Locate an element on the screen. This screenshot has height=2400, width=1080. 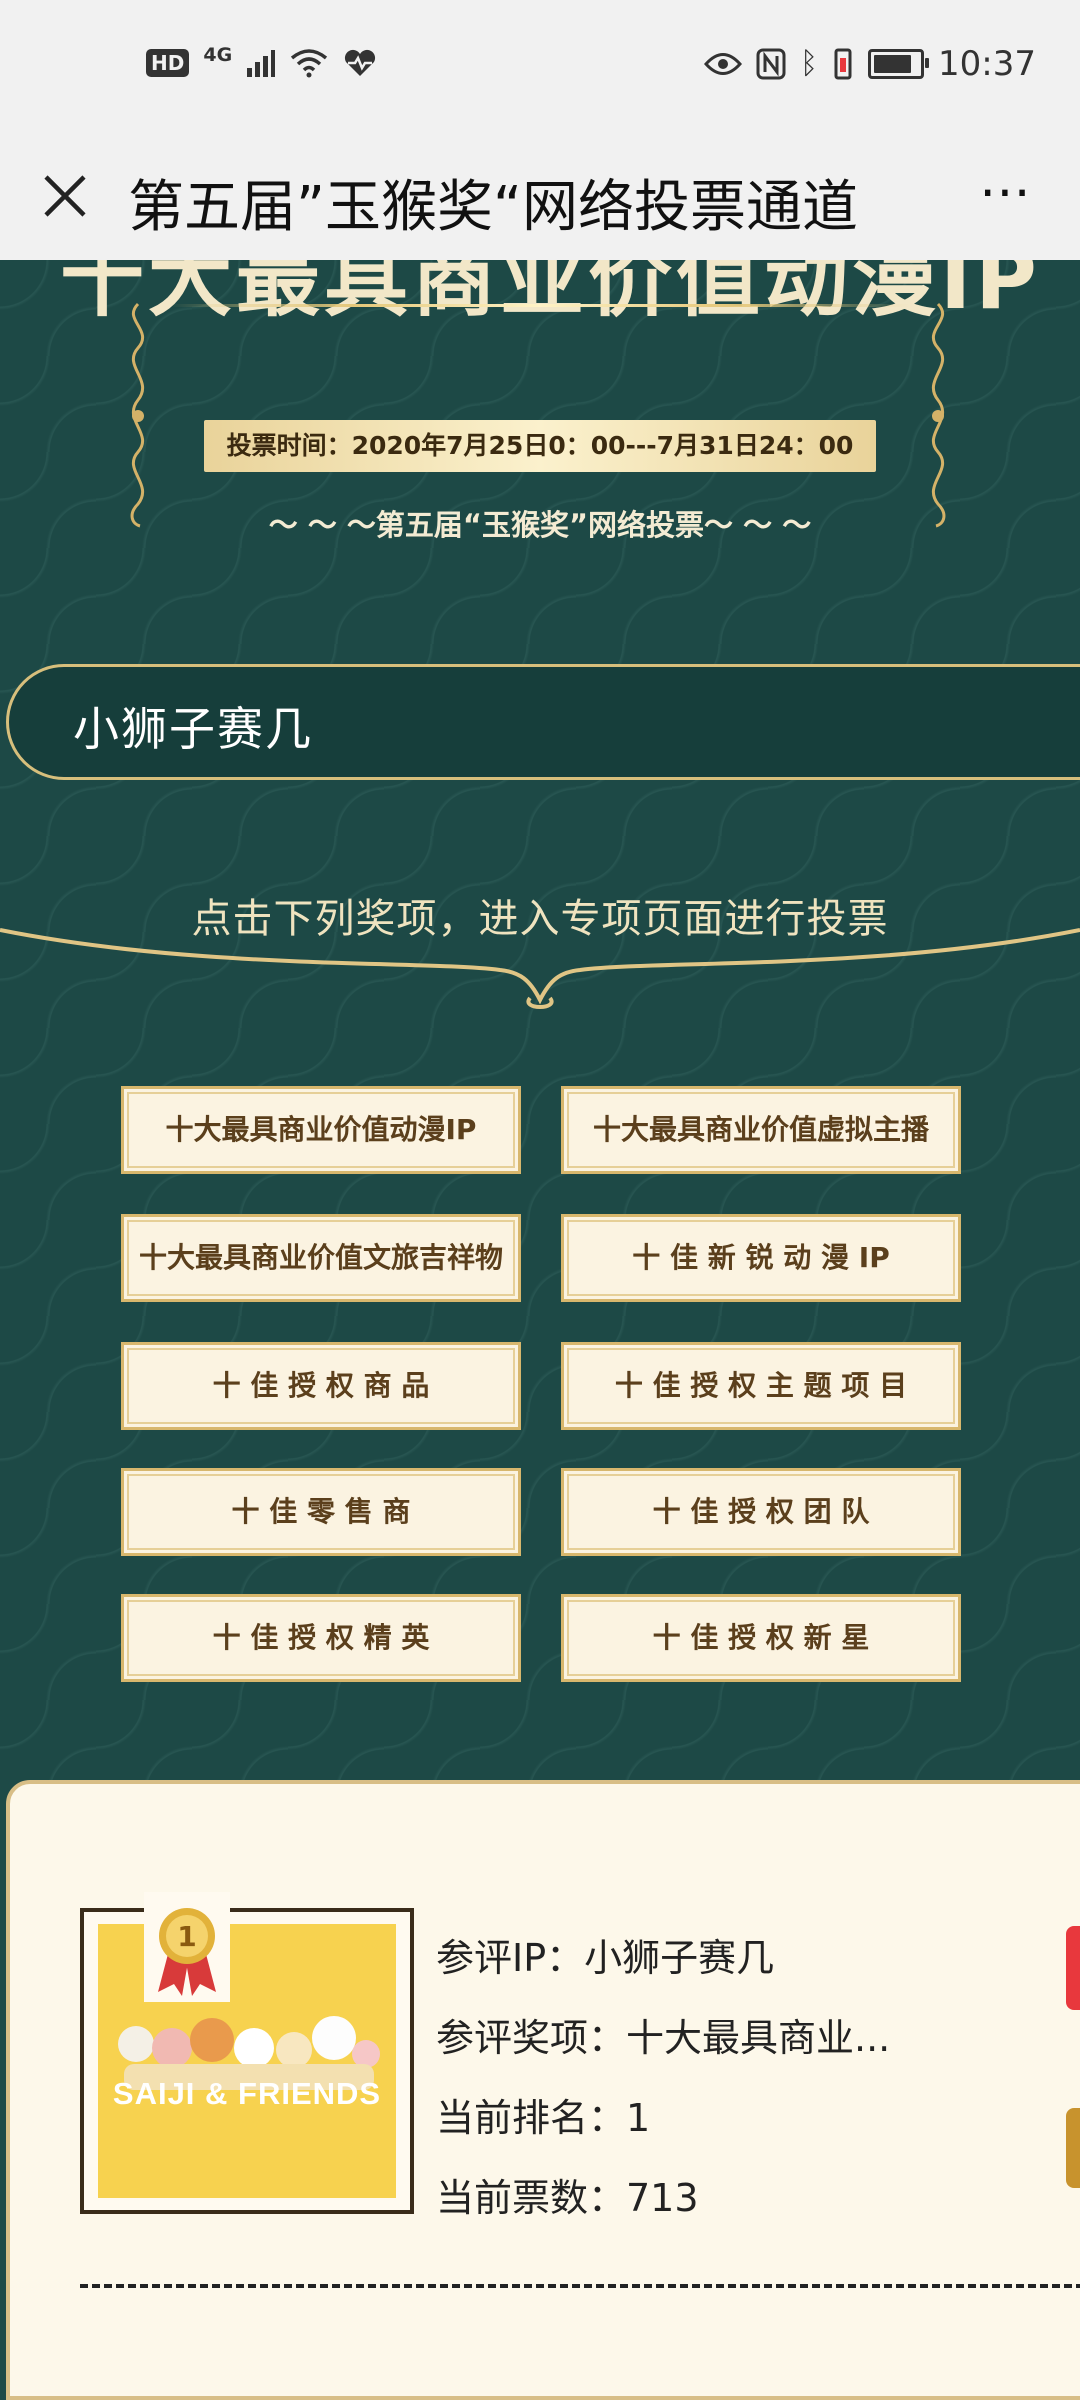
medal-number: 1 is located at coordinates (186, 1936).